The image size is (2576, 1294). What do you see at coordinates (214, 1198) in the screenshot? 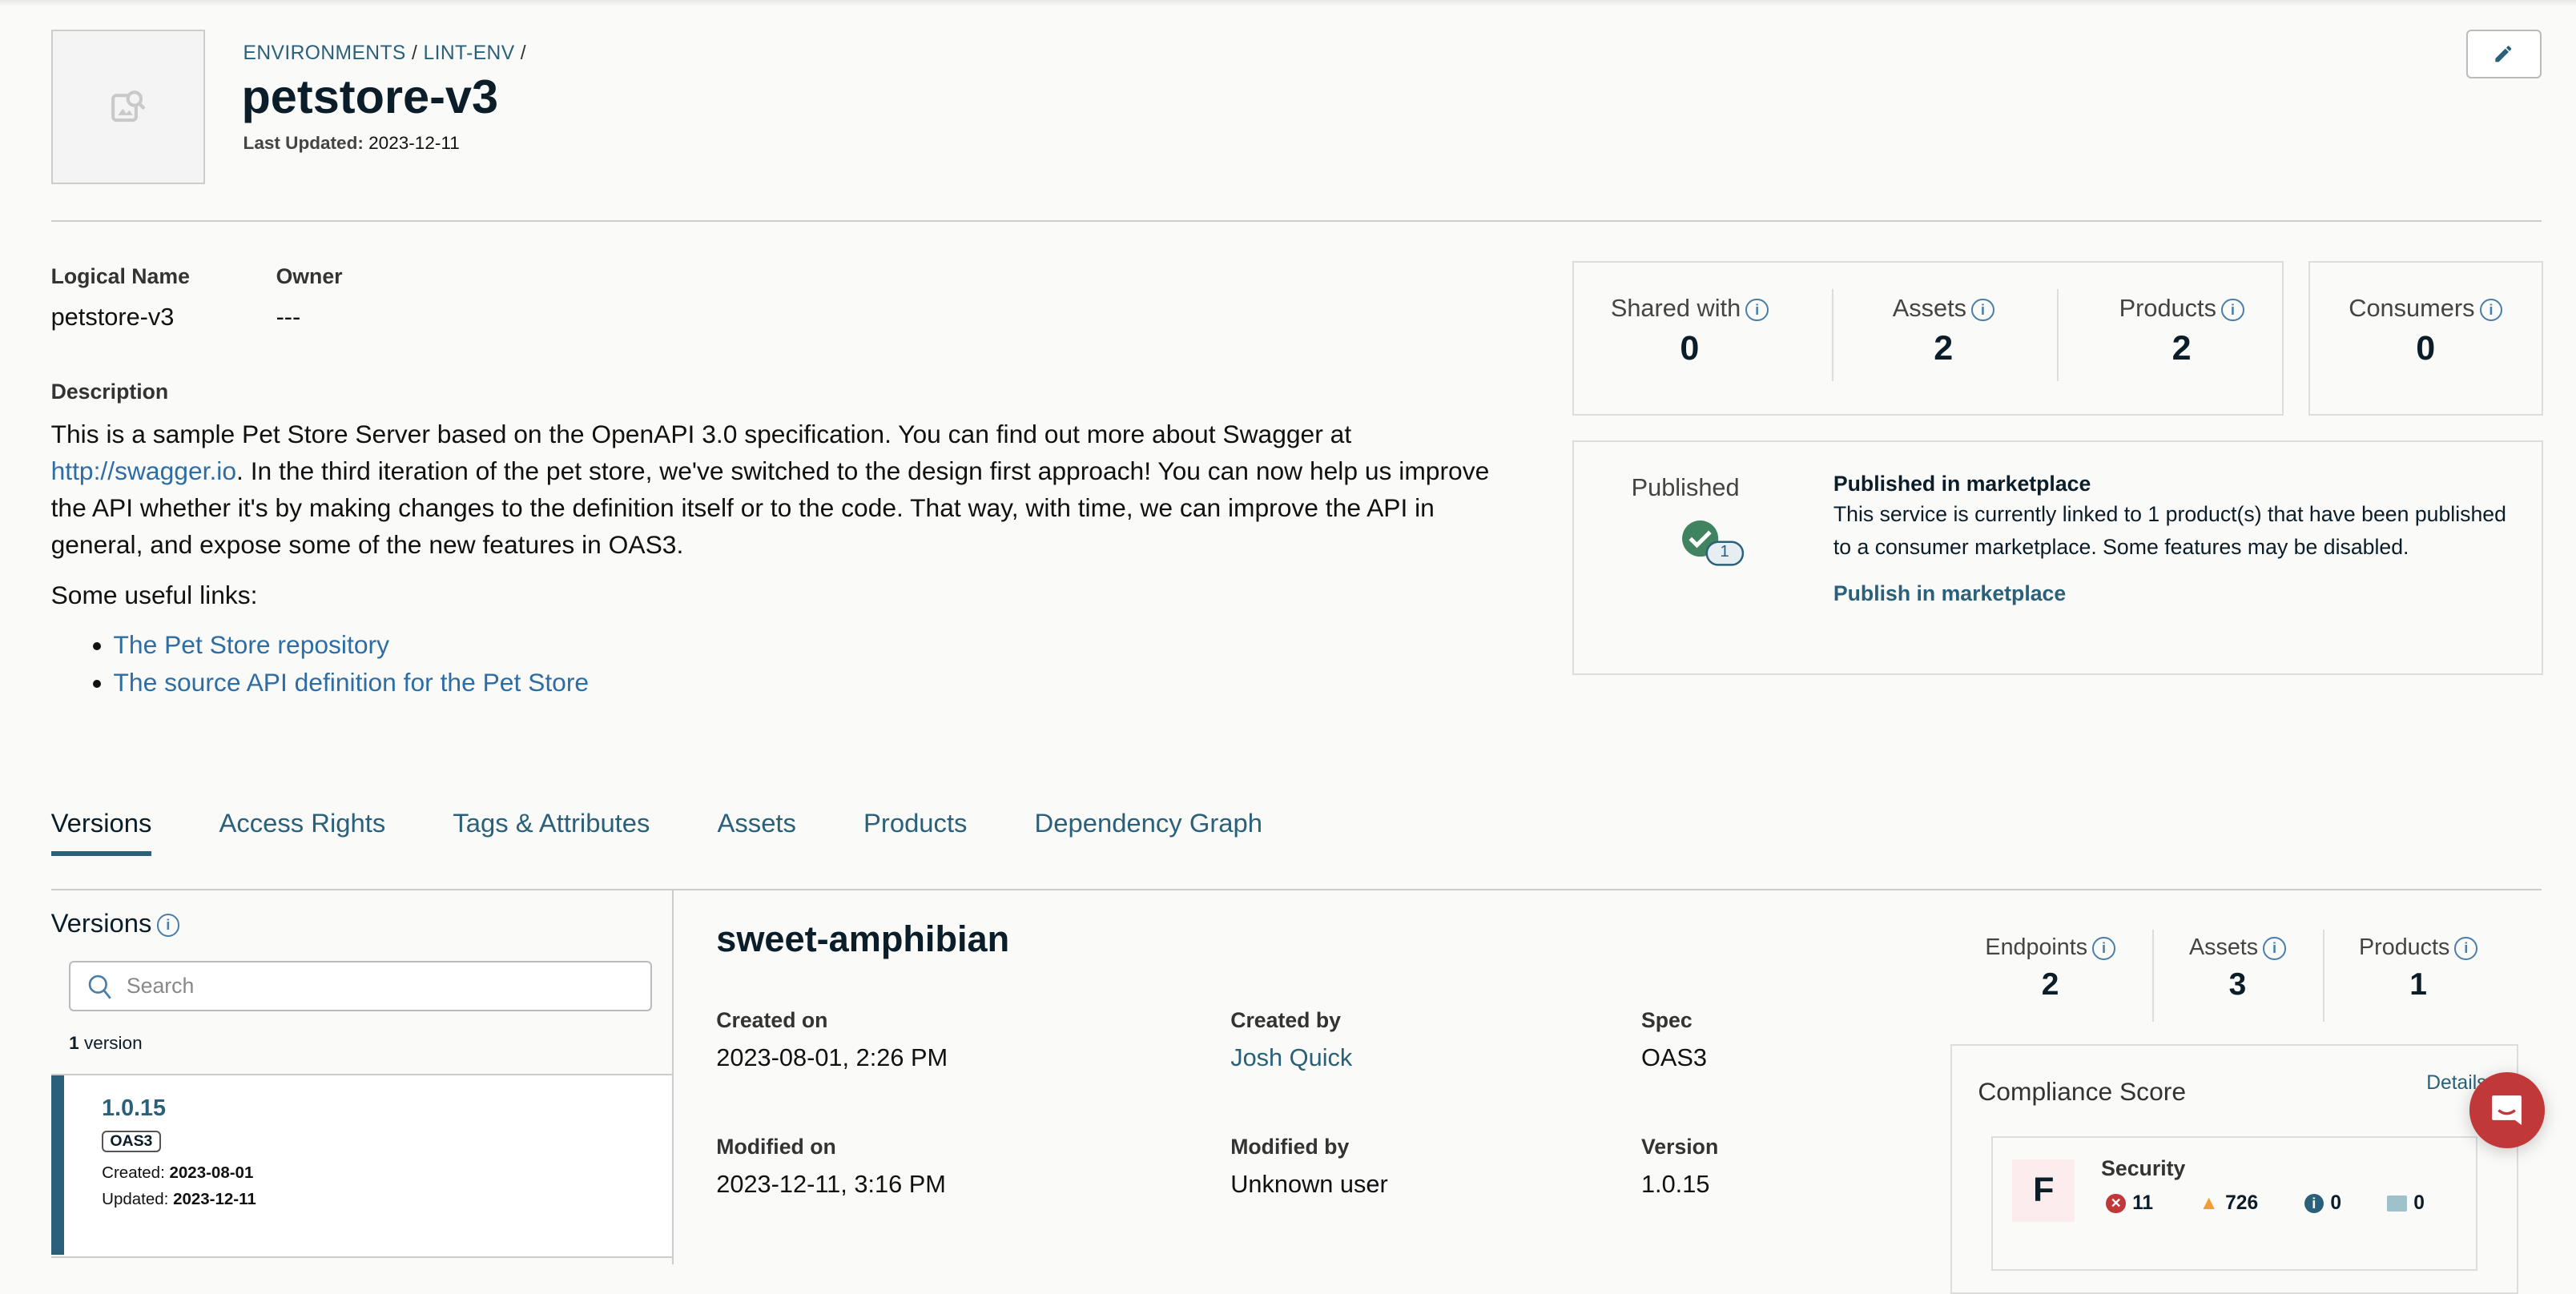
I see `updated-value: 2023-12-11` at bounding box center [214, 1198].